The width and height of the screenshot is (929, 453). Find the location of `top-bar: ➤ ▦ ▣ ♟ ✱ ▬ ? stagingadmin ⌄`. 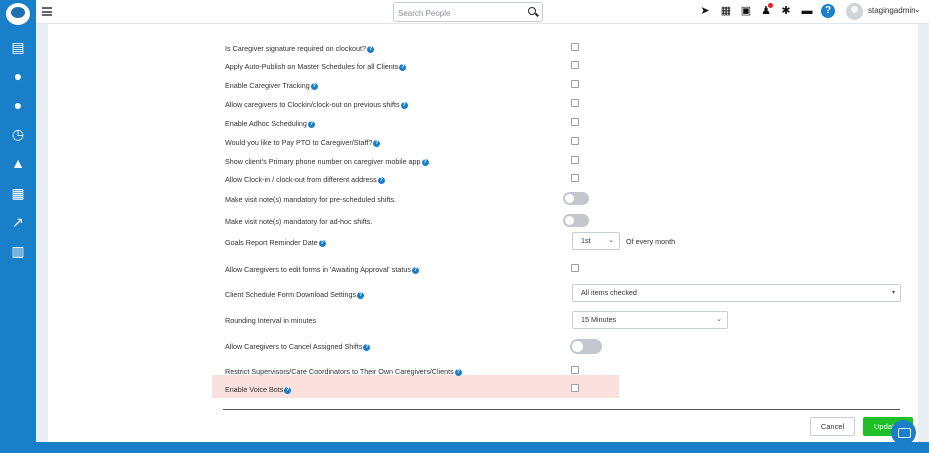

top-bar: ➤ ▦ ▣ ♟ ✱ ▬ ? stagingadmin ⌄ is located at coordinates (482, 12).